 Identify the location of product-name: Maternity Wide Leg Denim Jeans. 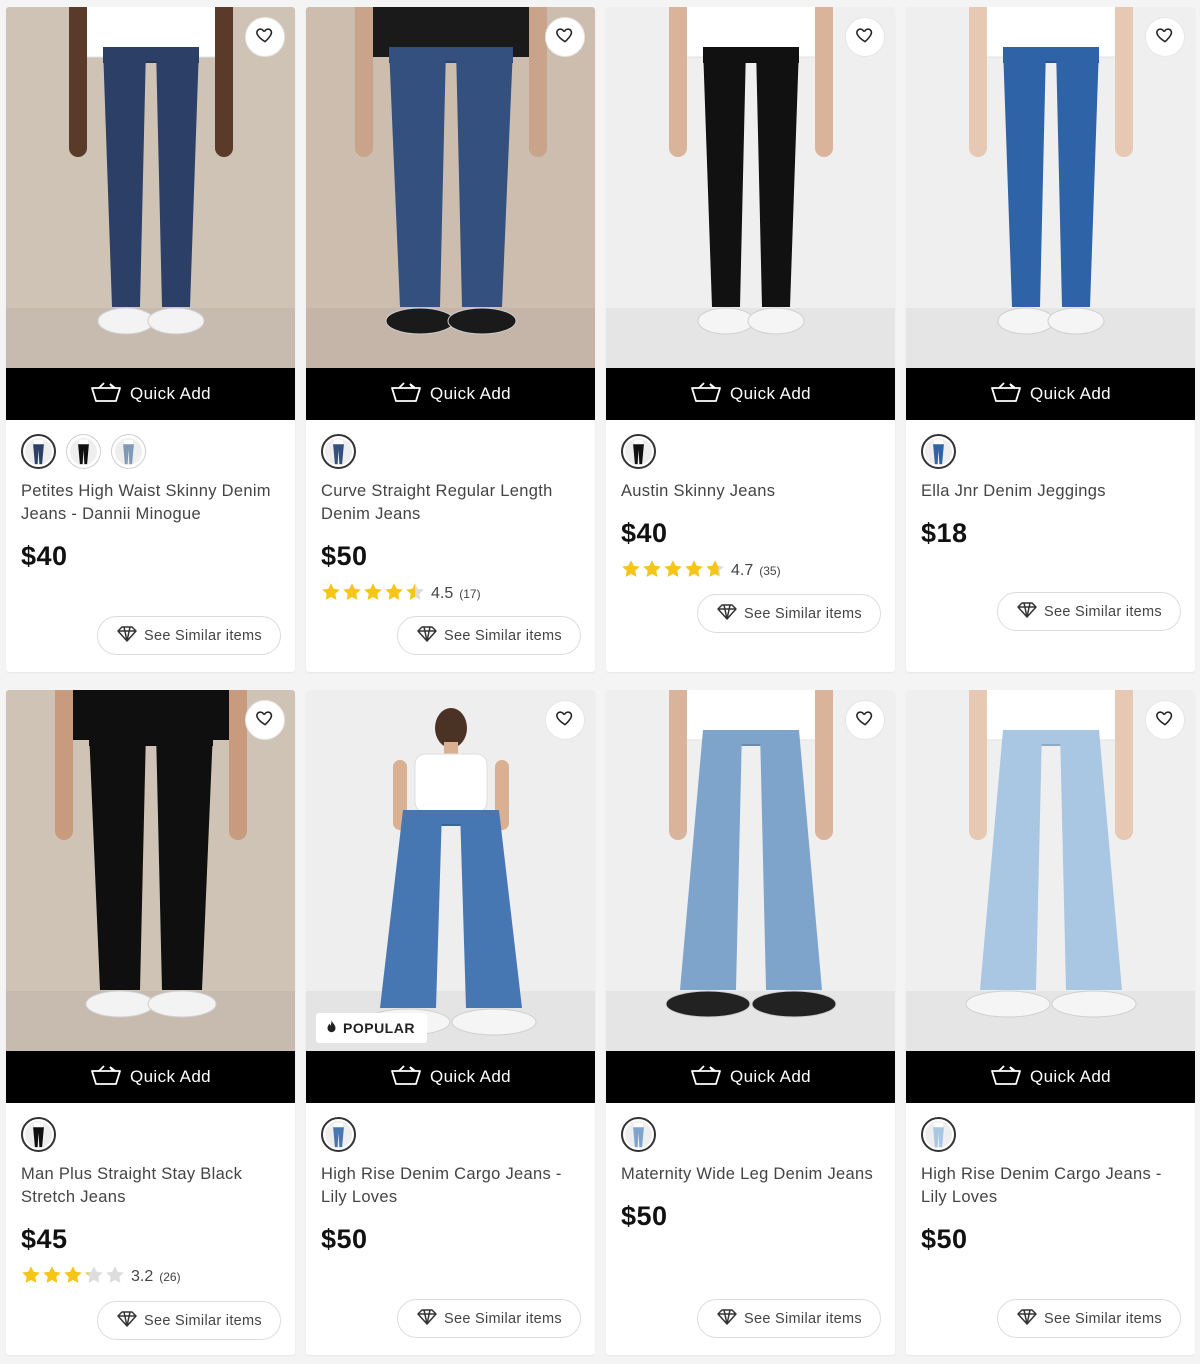
(751, 1174).